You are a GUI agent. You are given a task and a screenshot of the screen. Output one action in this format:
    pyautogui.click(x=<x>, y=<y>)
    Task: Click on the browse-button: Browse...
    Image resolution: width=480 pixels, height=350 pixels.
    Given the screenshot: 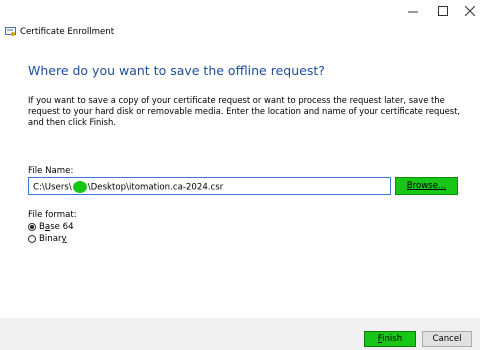 What is the action you would take?
    pyautogui.click(x=426, y=186)
    